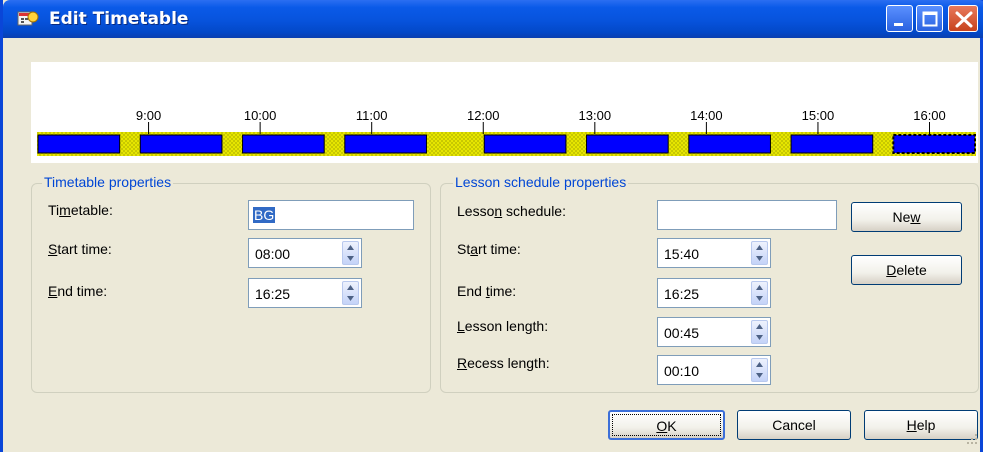  I want to click on maximize-icon, so click(930, 19).